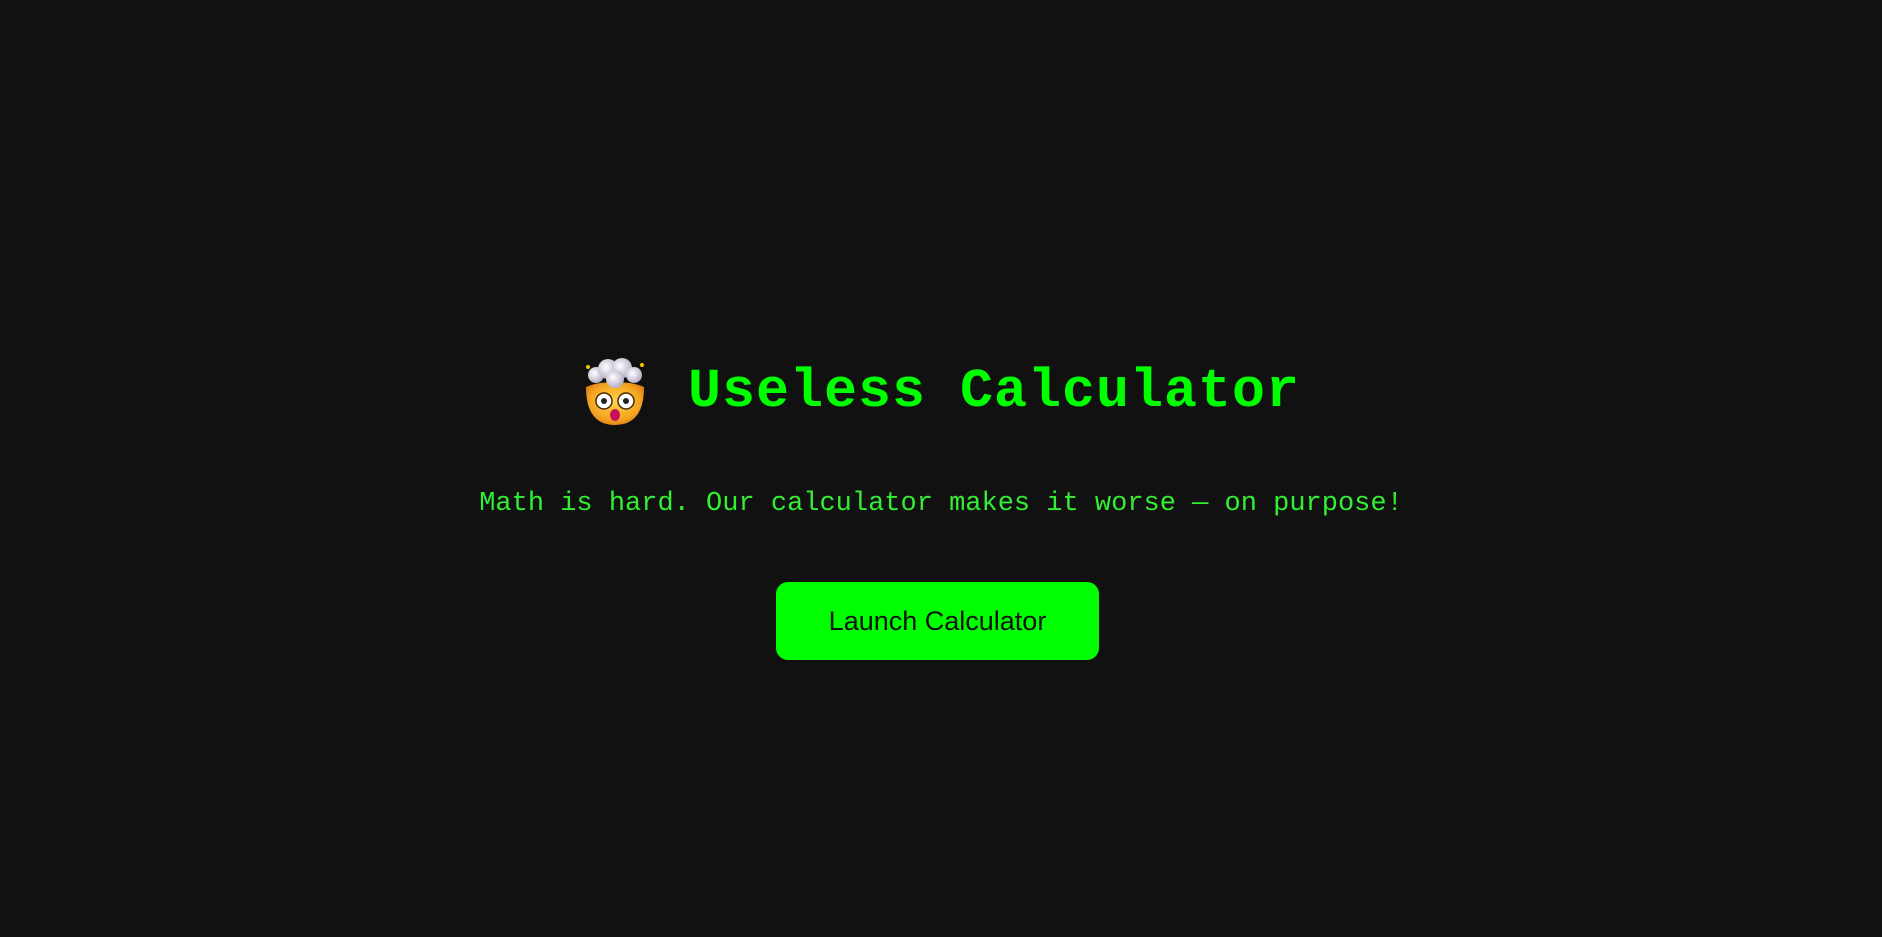 The height and width of the screenshot is (937, 1882). Describe the element at coordinates (615, 392) in the screenshot. I see `exploding-head-icon` at that location.